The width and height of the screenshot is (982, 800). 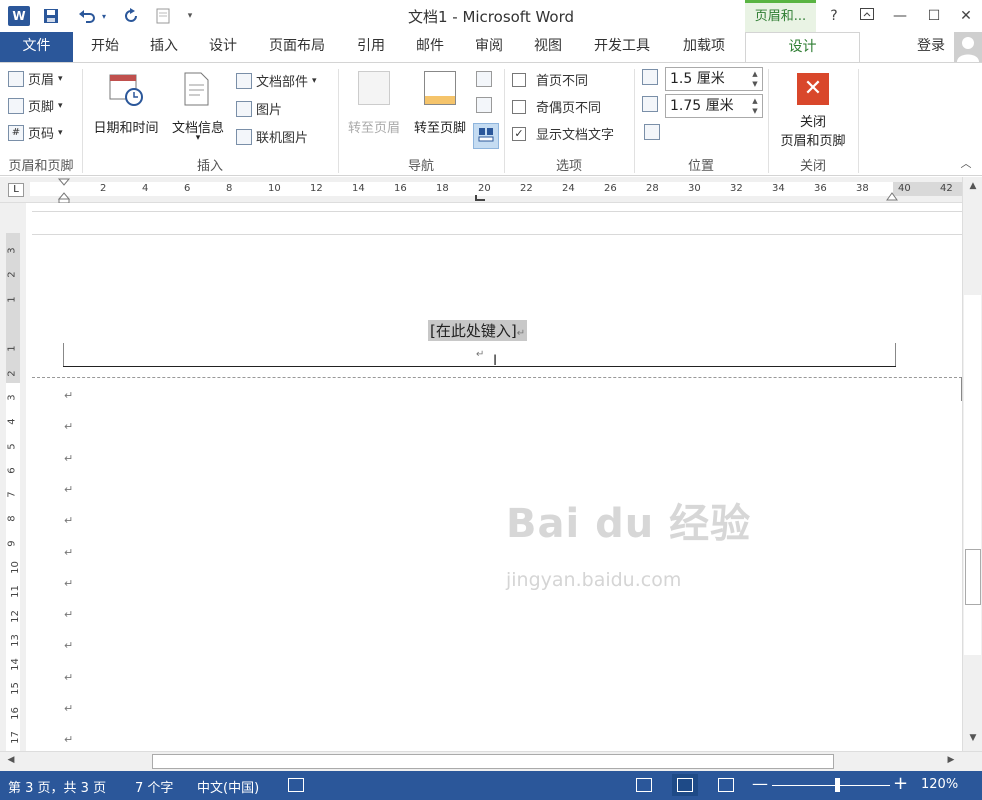 What do you see at coordinates (892, 196) in the screenshot?
I see `right-indent-icon` at bounding box center [892, 196].